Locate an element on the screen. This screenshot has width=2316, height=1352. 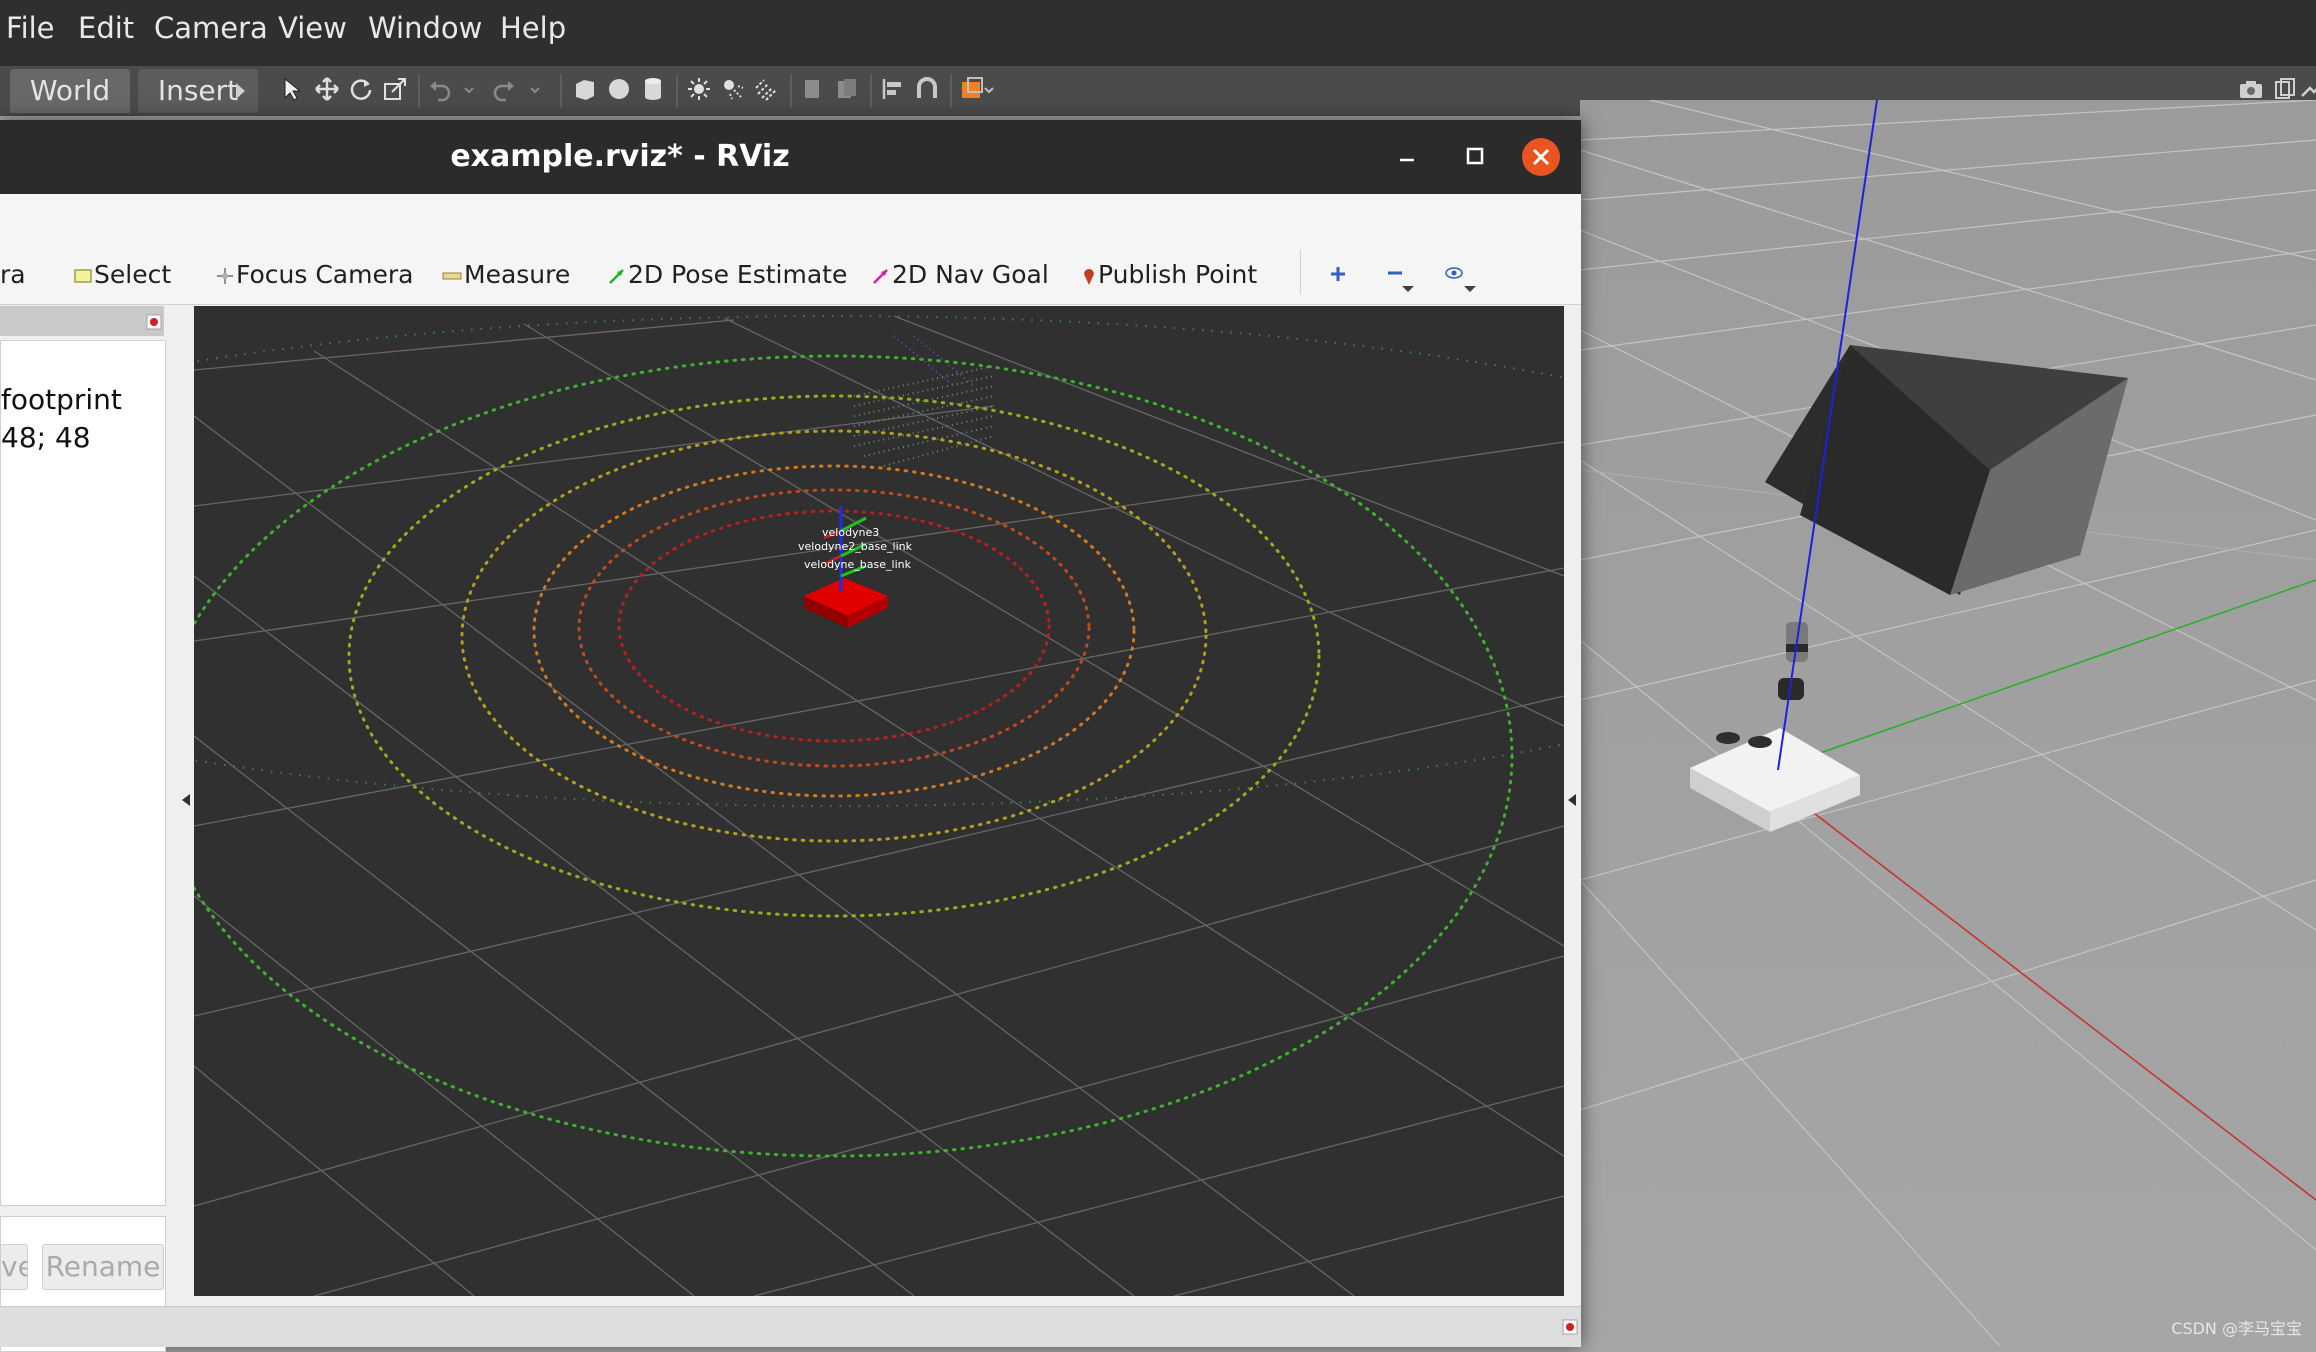
tool-2d-nav-goal-label: 2D Nav Goal is located at coordinates (970, 274).